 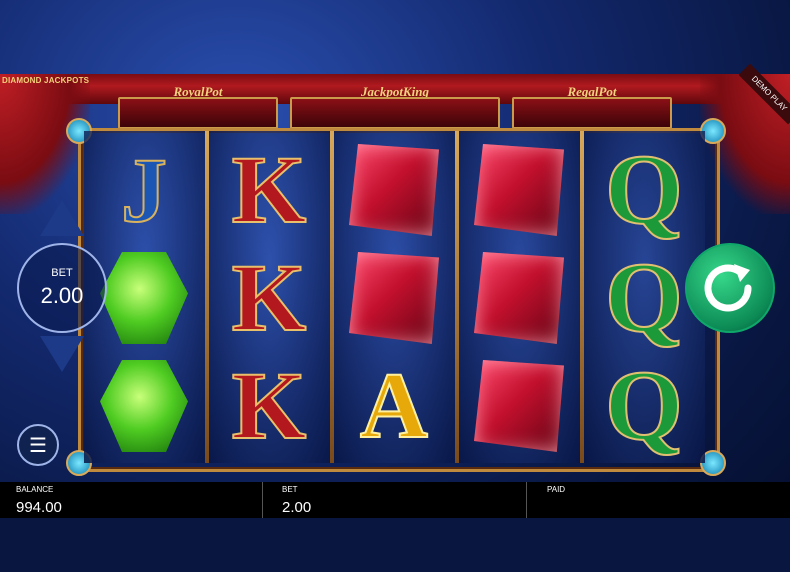 I want to click on bet-increase-button, so click(x=62, y=218).